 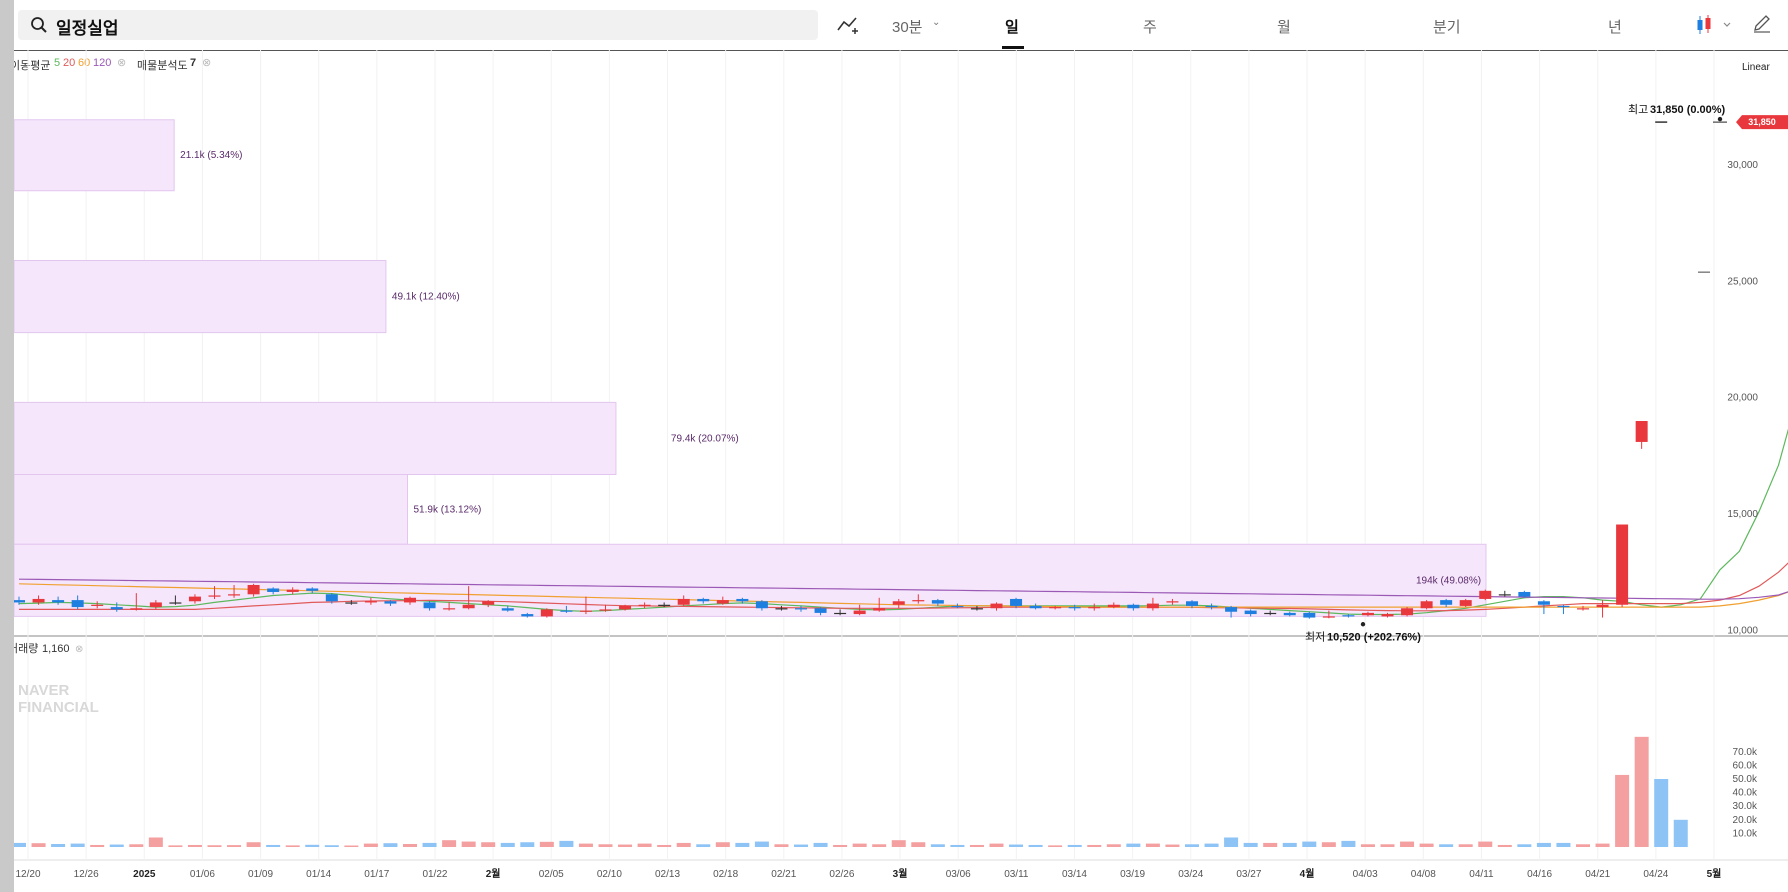 I want to click on tab-month: 월, so click(x=1284, y=26).